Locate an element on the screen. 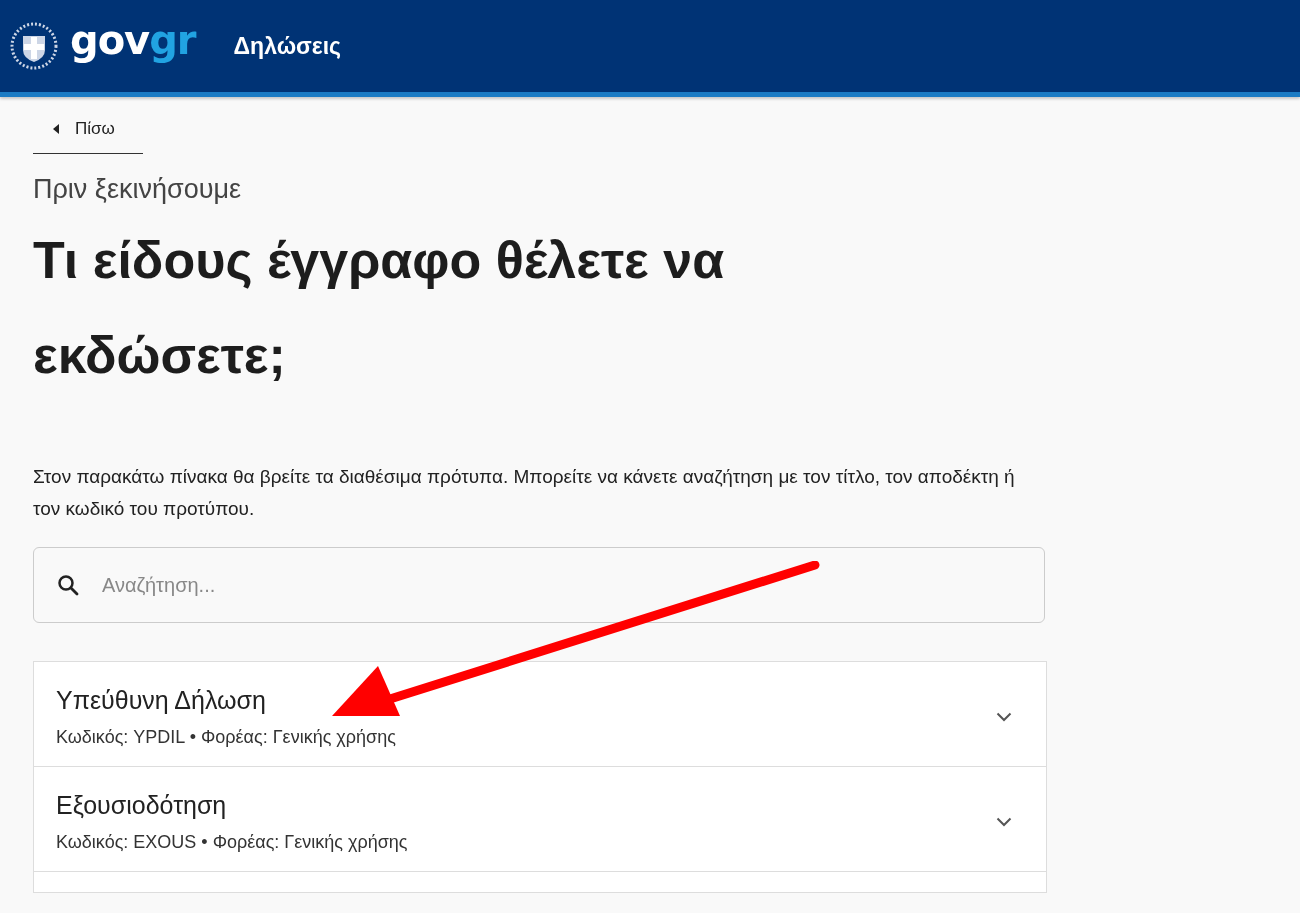 The width and height of the screenshot is (1300, 913). template-item: Εξουσιοδότηση Κωδικός: EXOUS • Φορέας: Γενικής χρήσης is located at coordinates (540, 819).